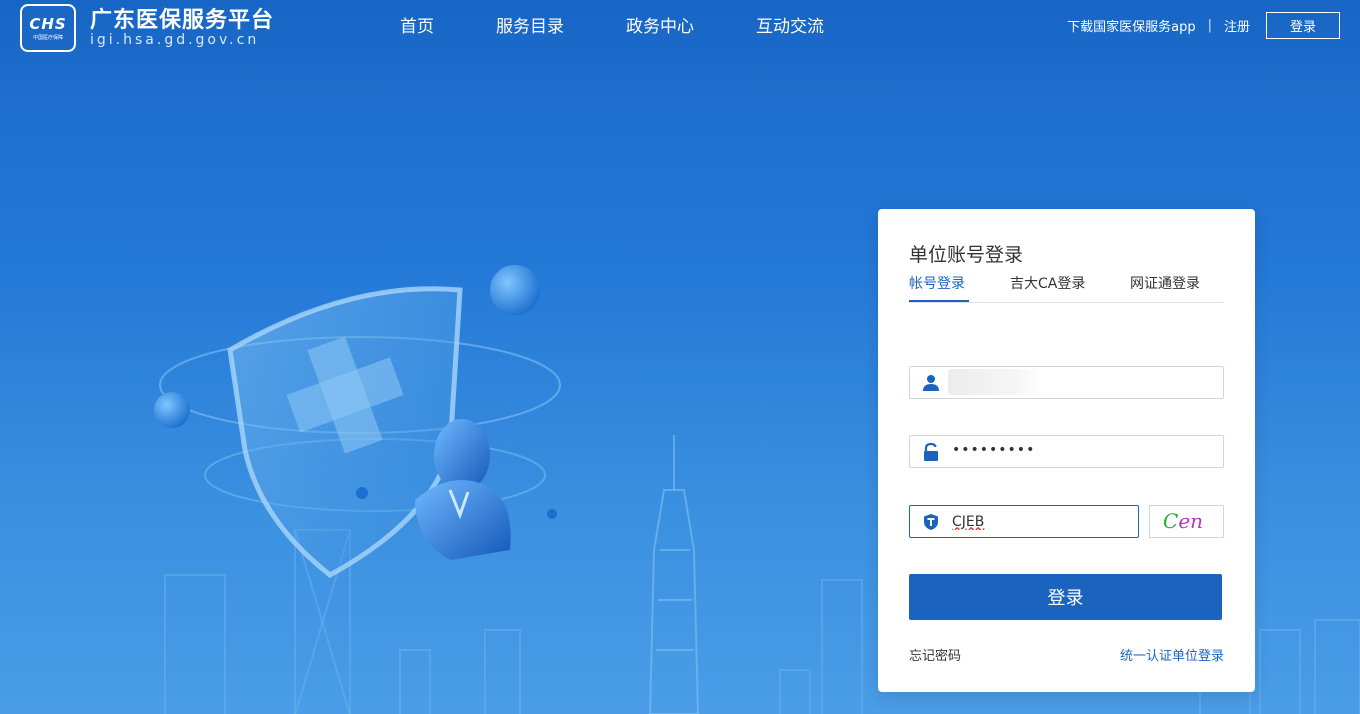 This screenshot has height=714, width=1360. What do you see at coordinates (1303, 25) in the screenshot?
I see `header-login-button: 登录` at bounding box center [1303, 25].